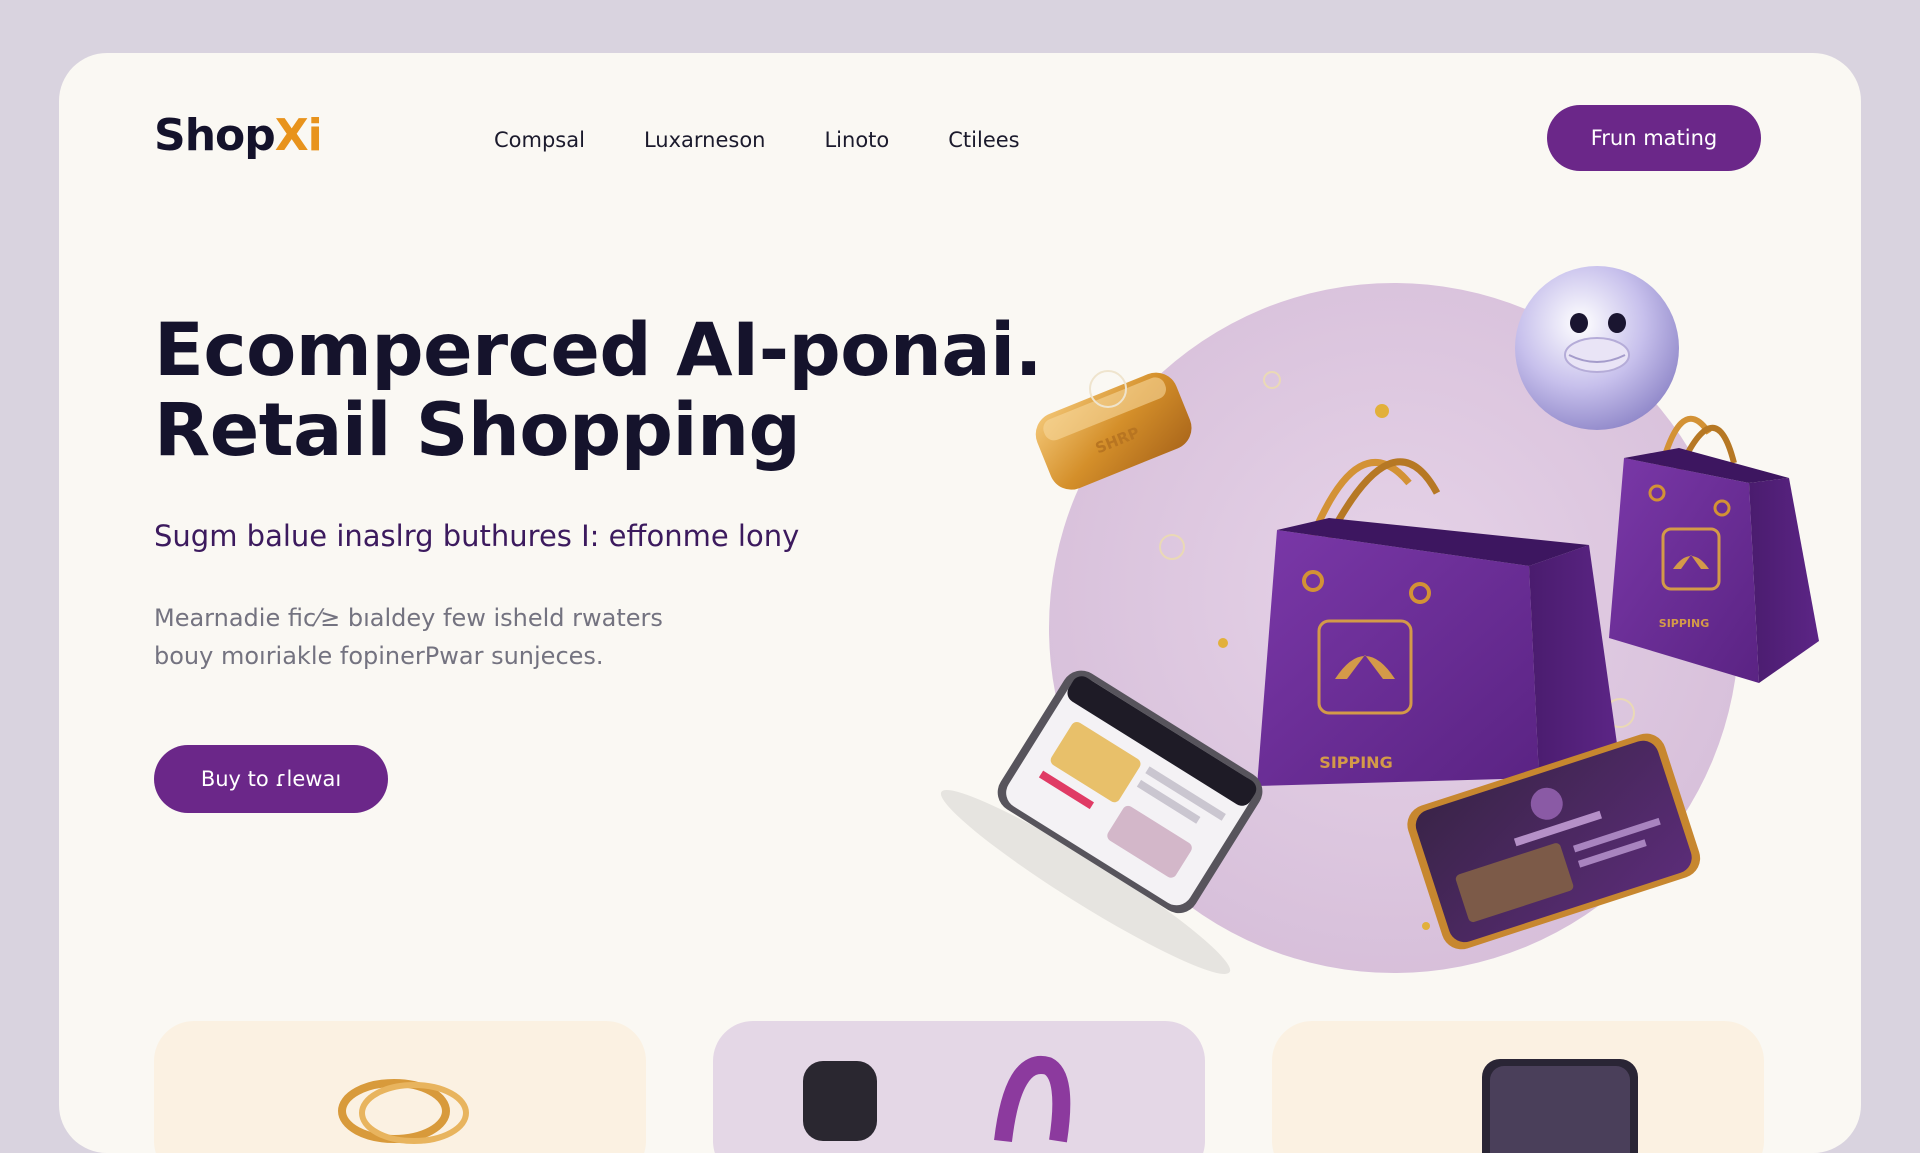 Image resolution: width=1920 pixels, height=1153 pixels. I want to click on gold-ring-icon, so click(403, 1111).